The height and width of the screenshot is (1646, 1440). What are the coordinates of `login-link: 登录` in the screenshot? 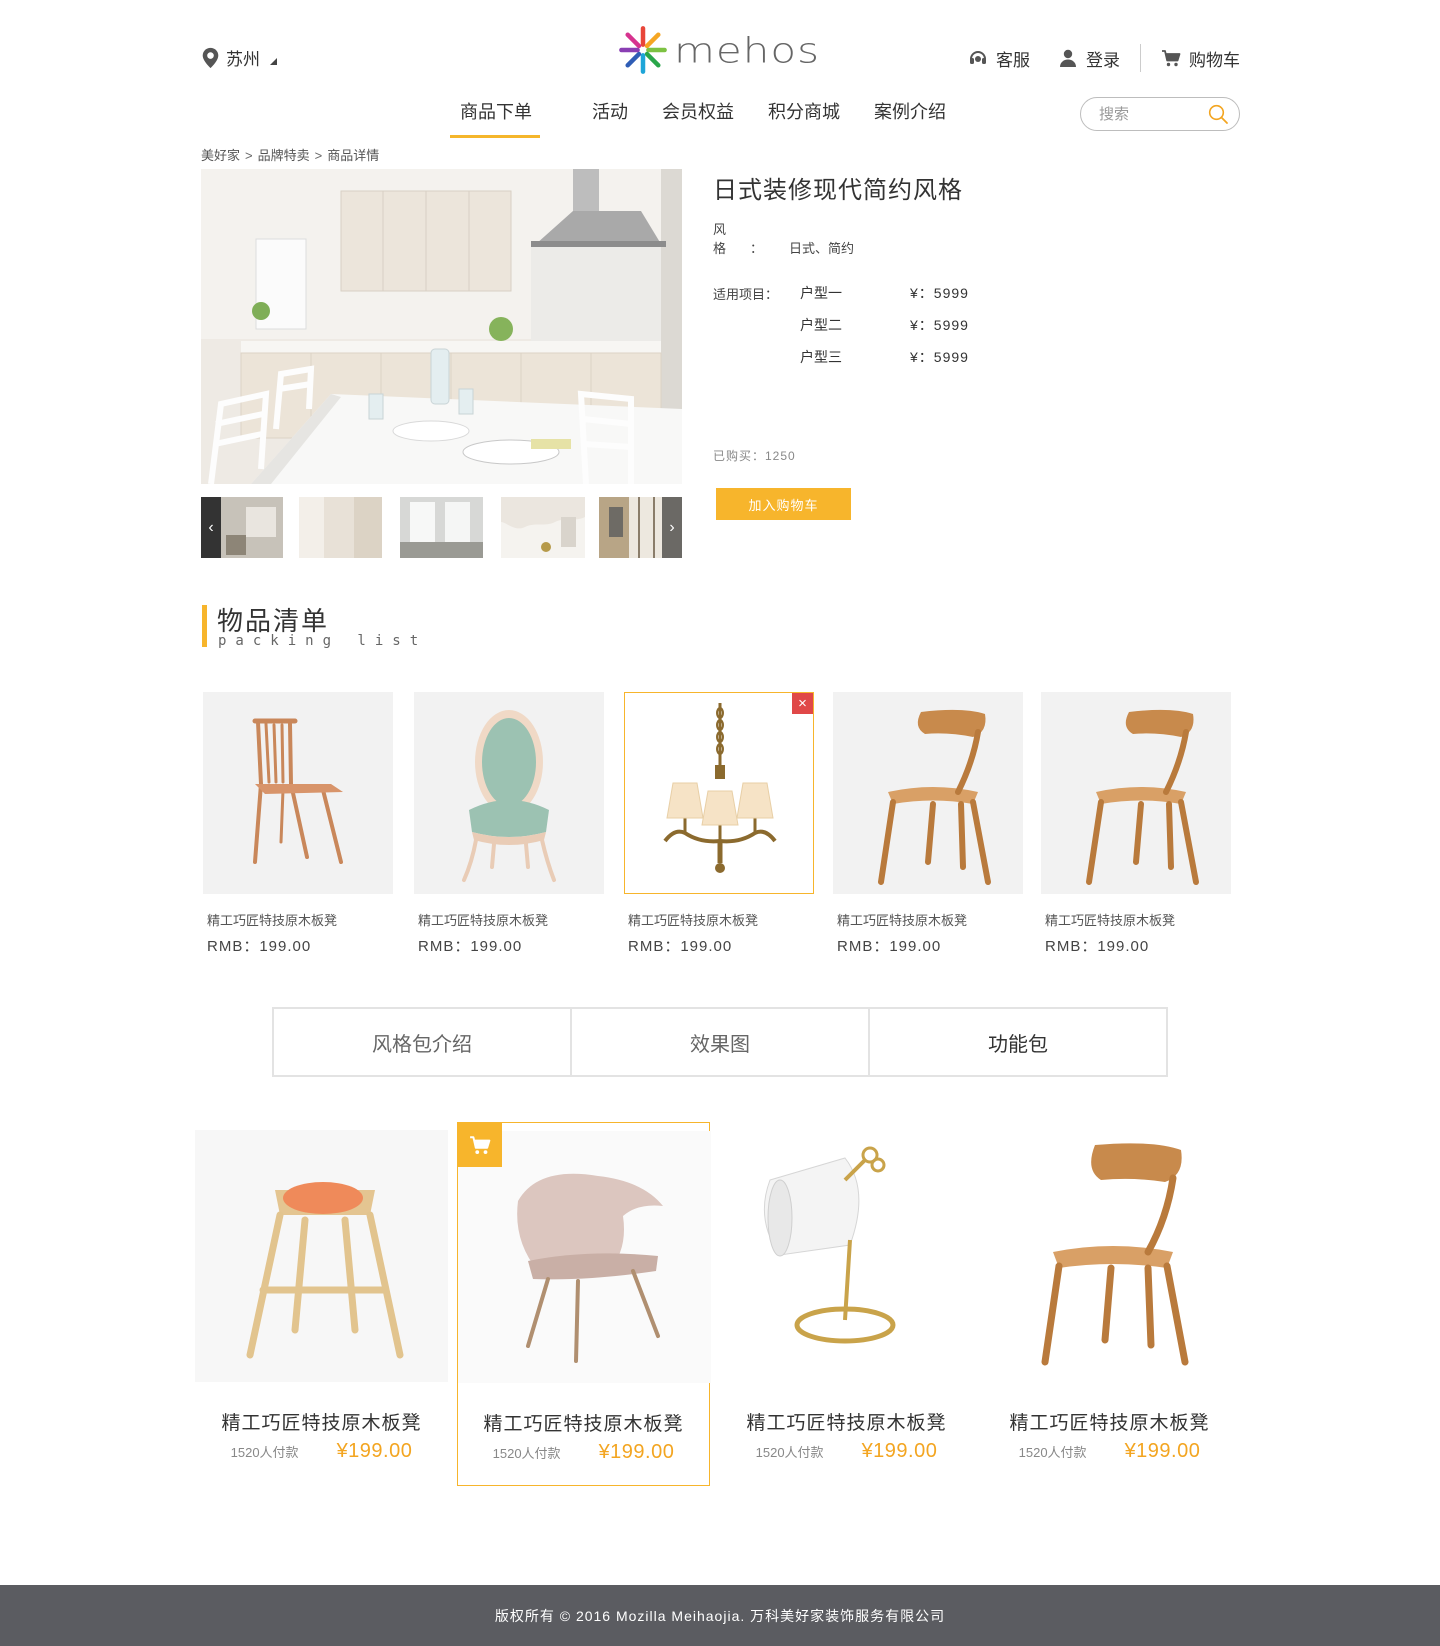 It's located at (1089, 58).